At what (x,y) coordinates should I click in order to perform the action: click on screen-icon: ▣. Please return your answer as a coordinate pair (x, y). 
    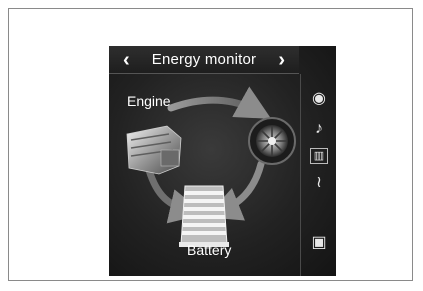
    Looking at the image, I should click on (319, 243).